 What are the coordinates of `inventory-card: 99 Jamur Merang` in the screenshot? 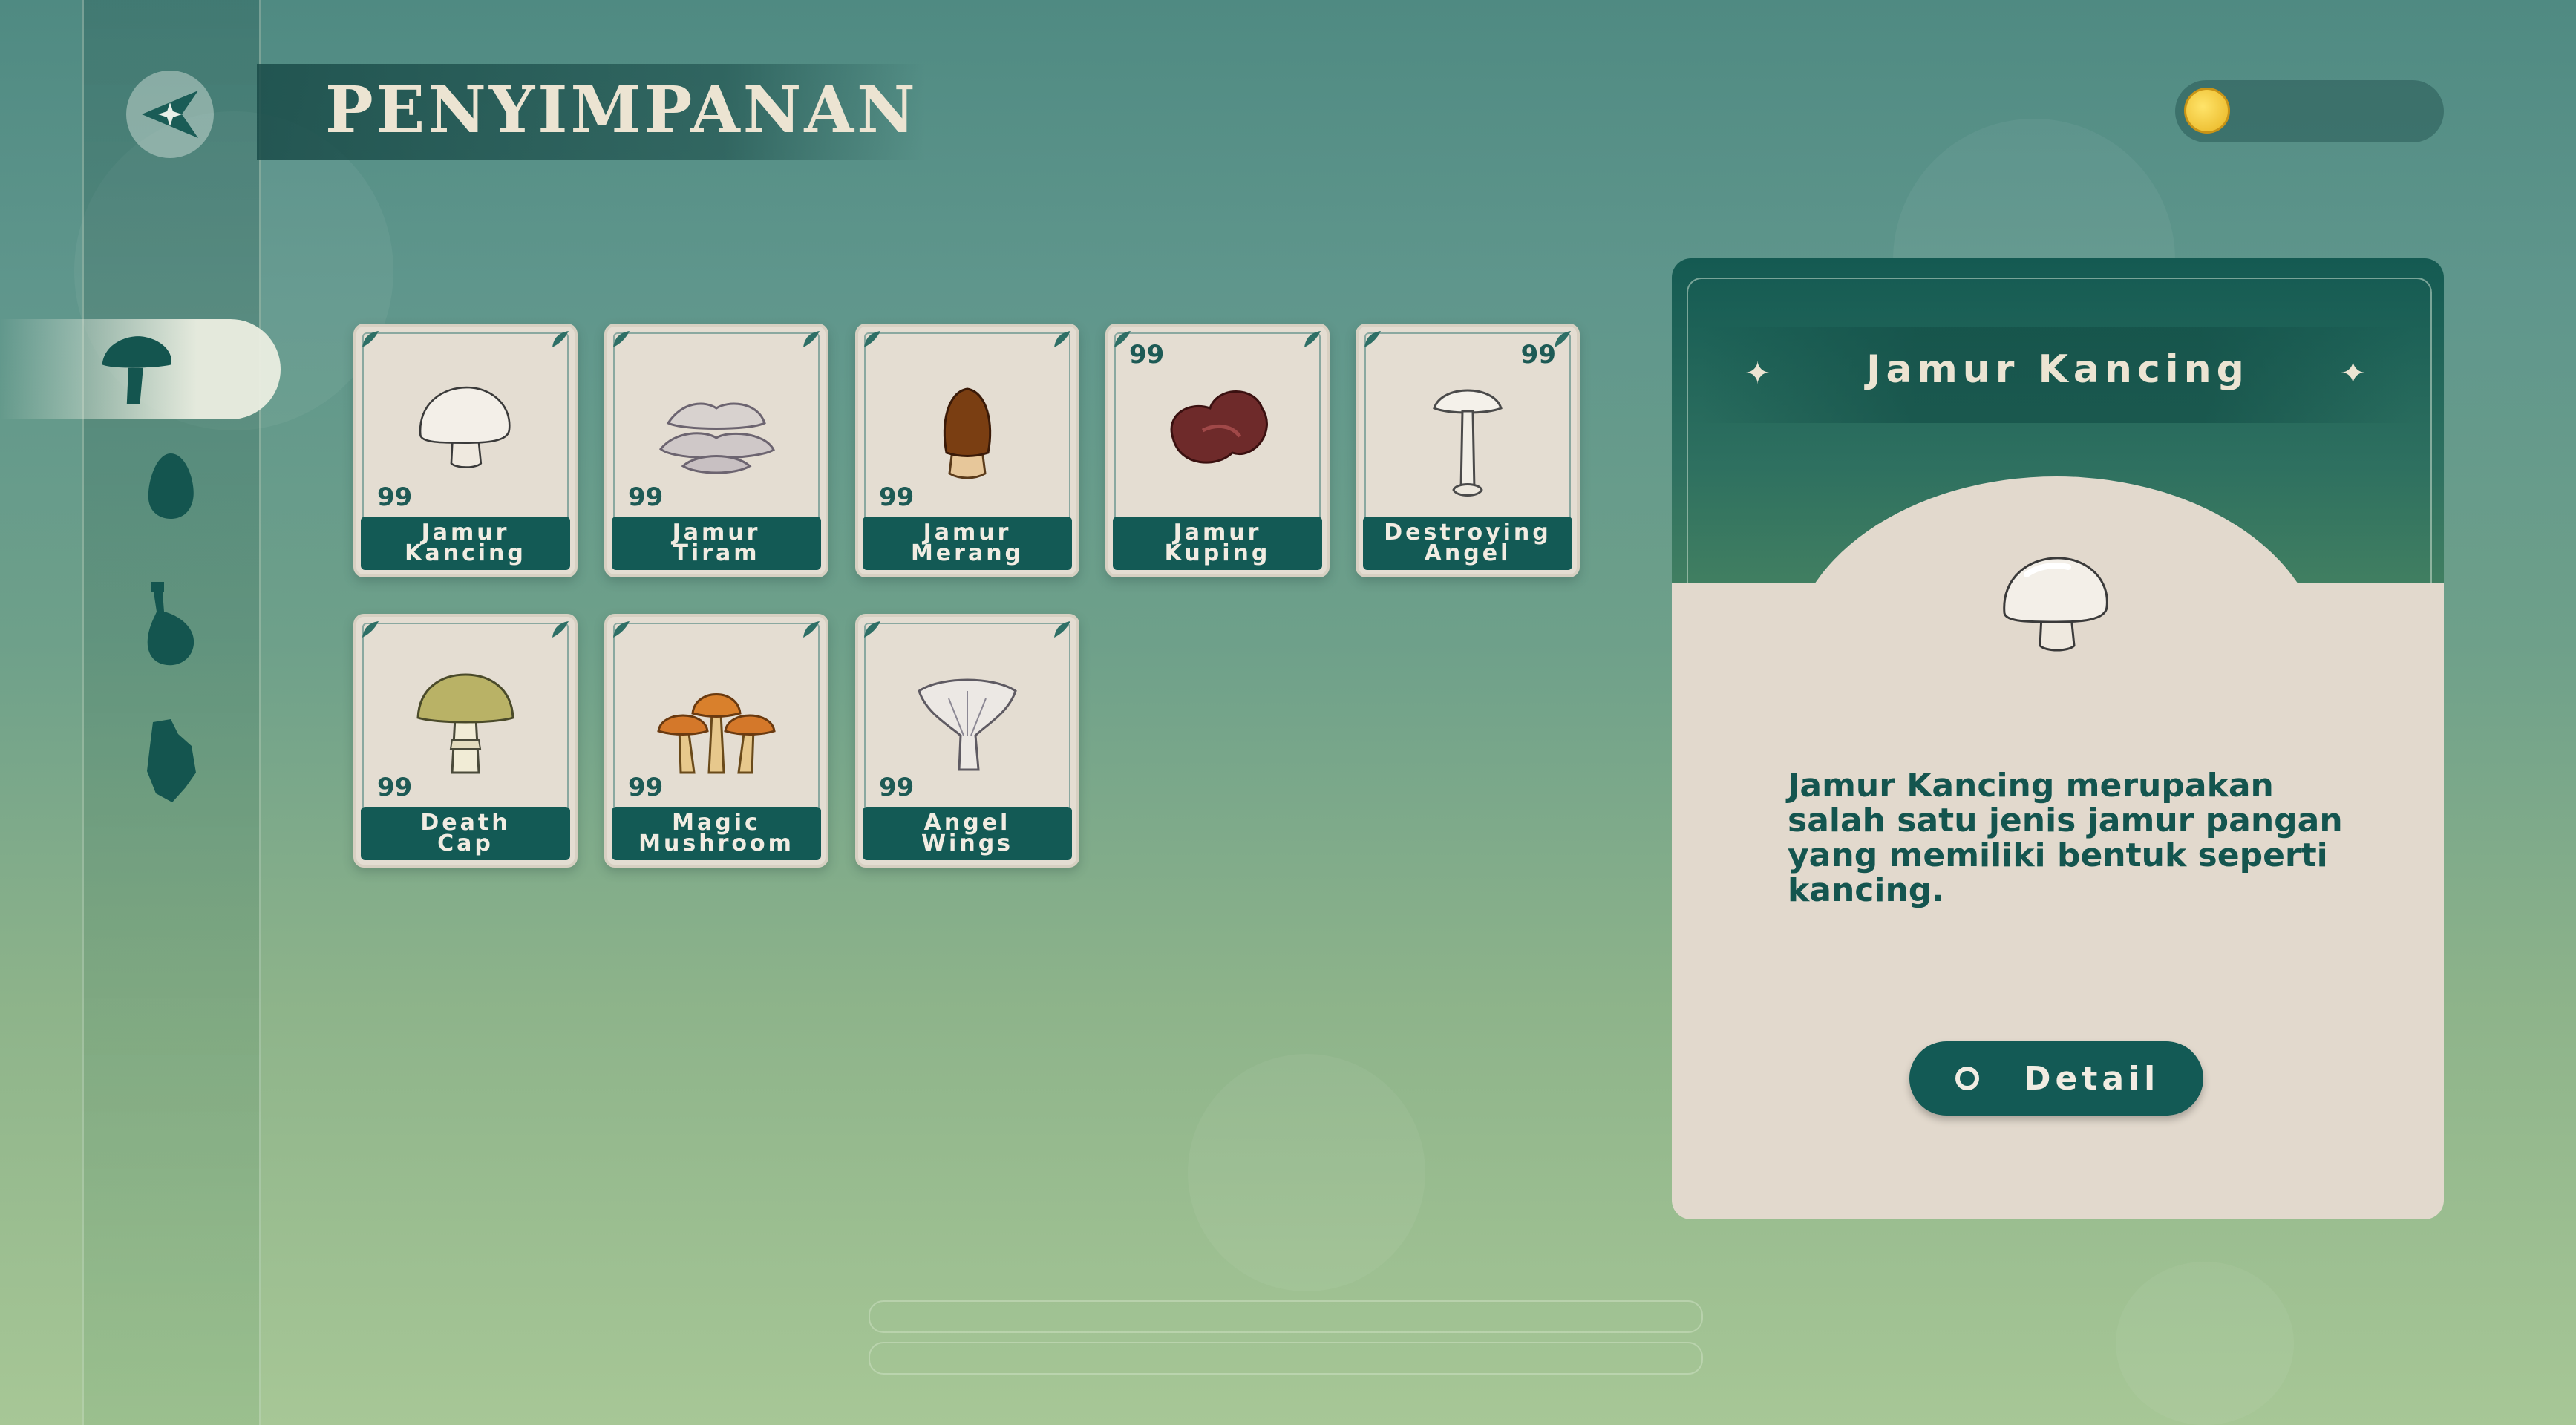 It's located at (967, 451).